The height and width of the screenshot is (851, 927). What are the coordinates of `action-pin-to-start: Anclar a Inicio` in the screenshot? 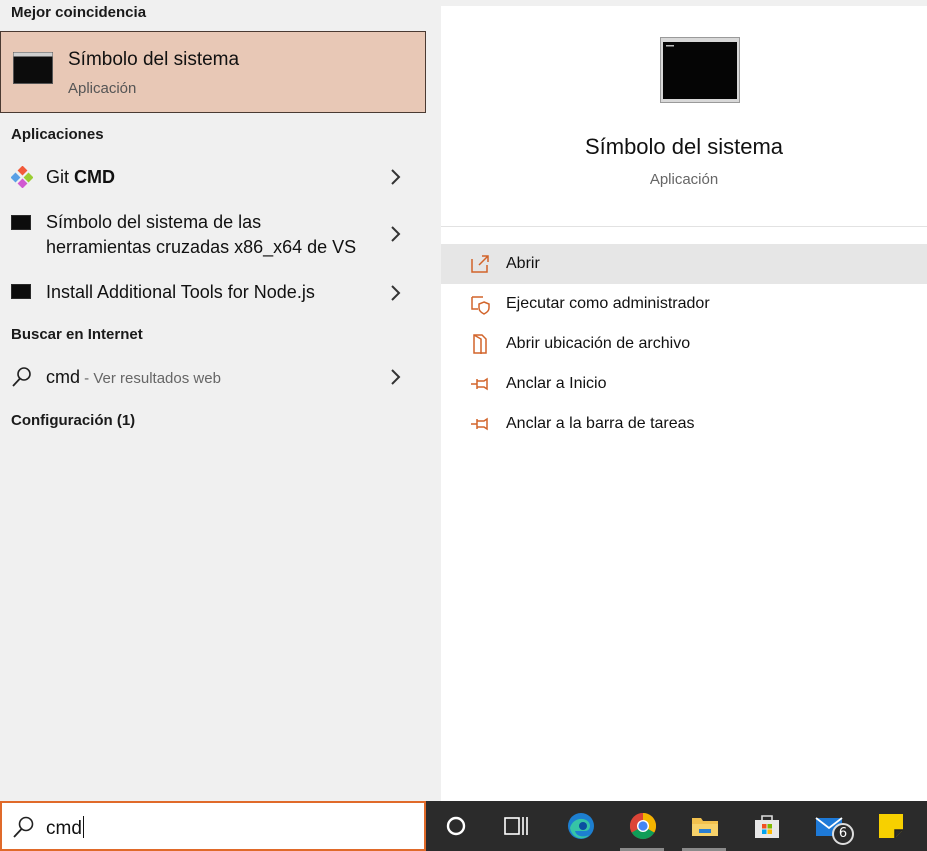 It's located at (684, 384).